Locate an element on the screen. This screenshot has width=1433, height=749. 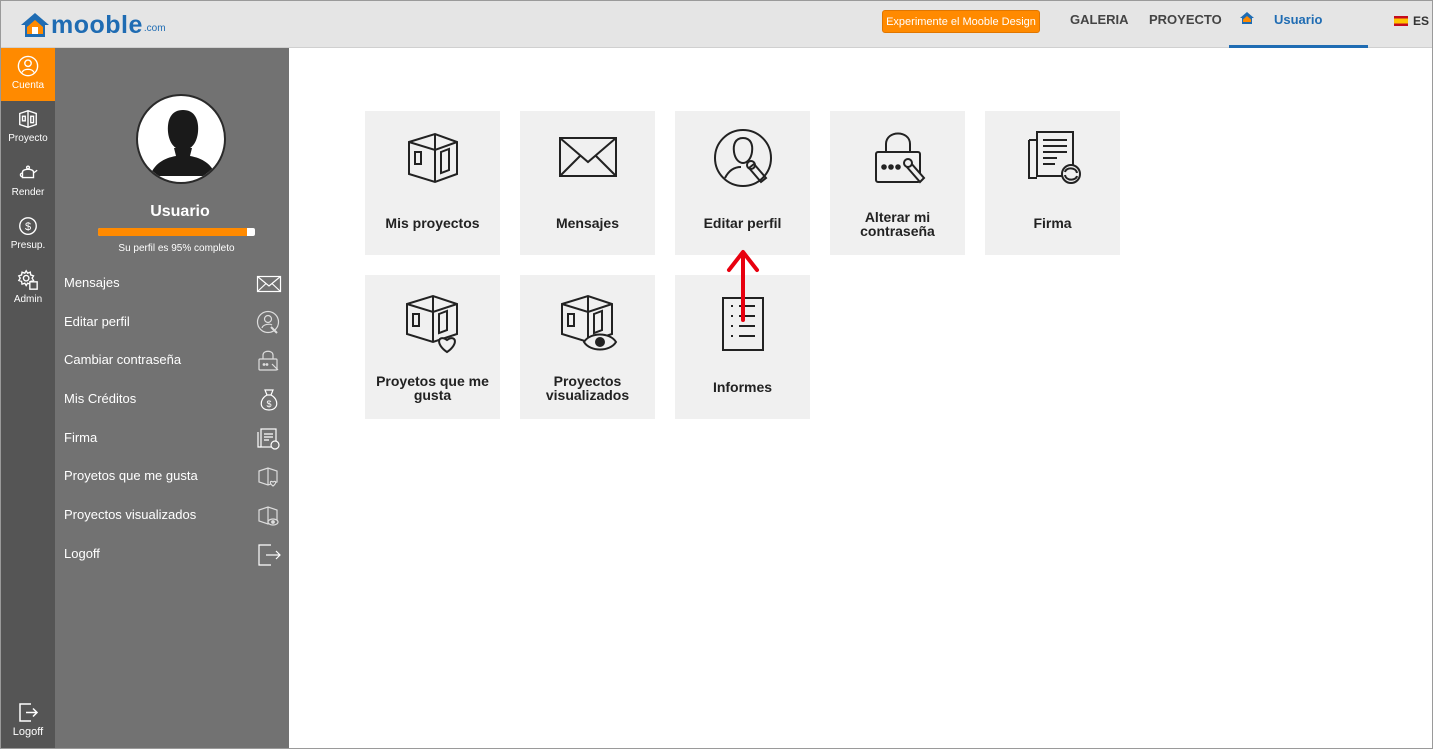
rail-item-presup: $ Presup. is located at coordinates (28, 234).